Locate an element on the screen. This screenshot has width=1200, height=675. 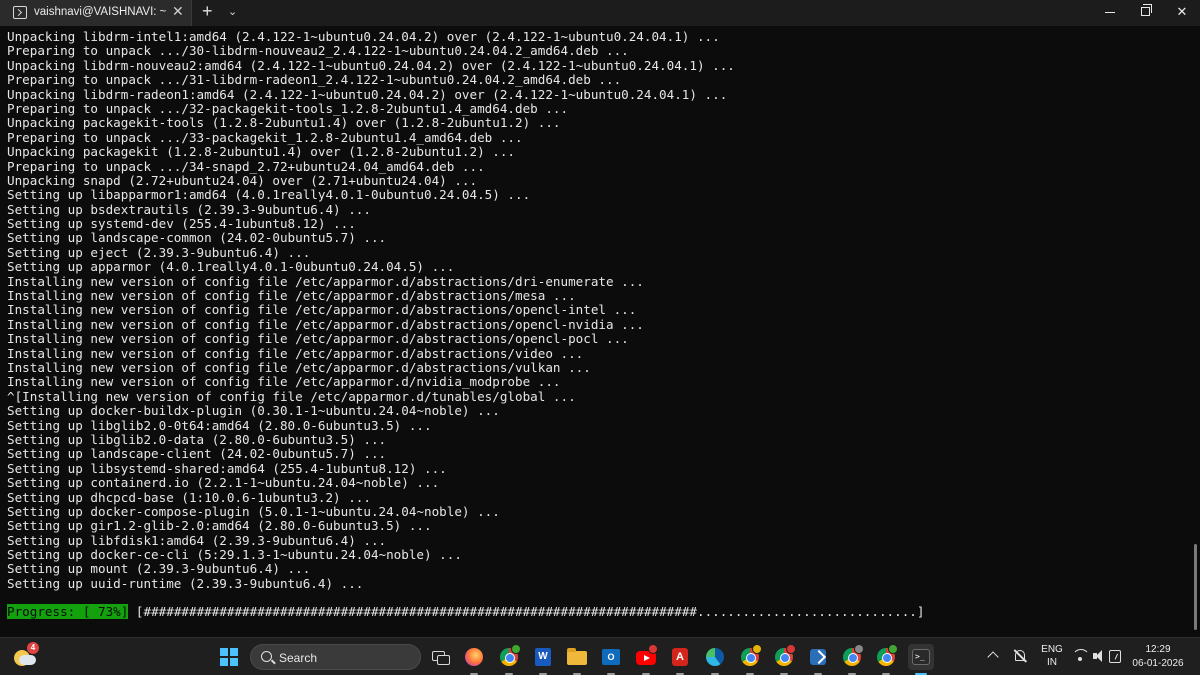
edge-app is located at coordinates (715, 659).